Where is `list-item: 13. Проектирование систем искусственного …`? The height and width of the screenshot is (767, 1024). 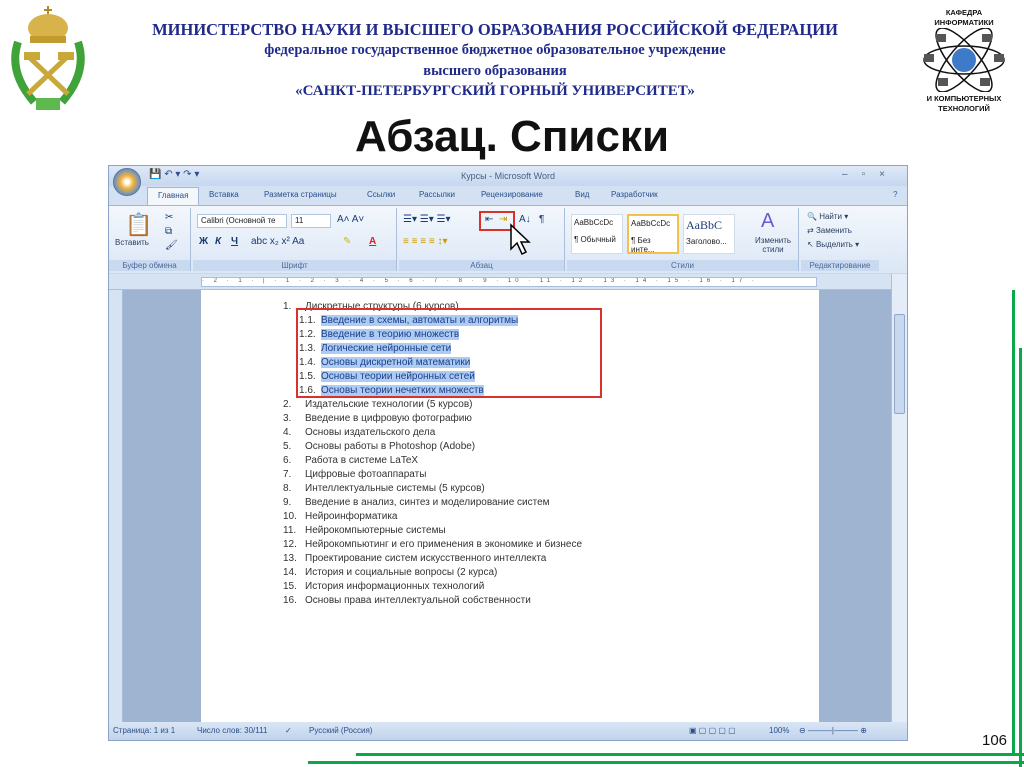 list-item: 13. Проектирование систем искусственного … is located at coordinates (432, 559).